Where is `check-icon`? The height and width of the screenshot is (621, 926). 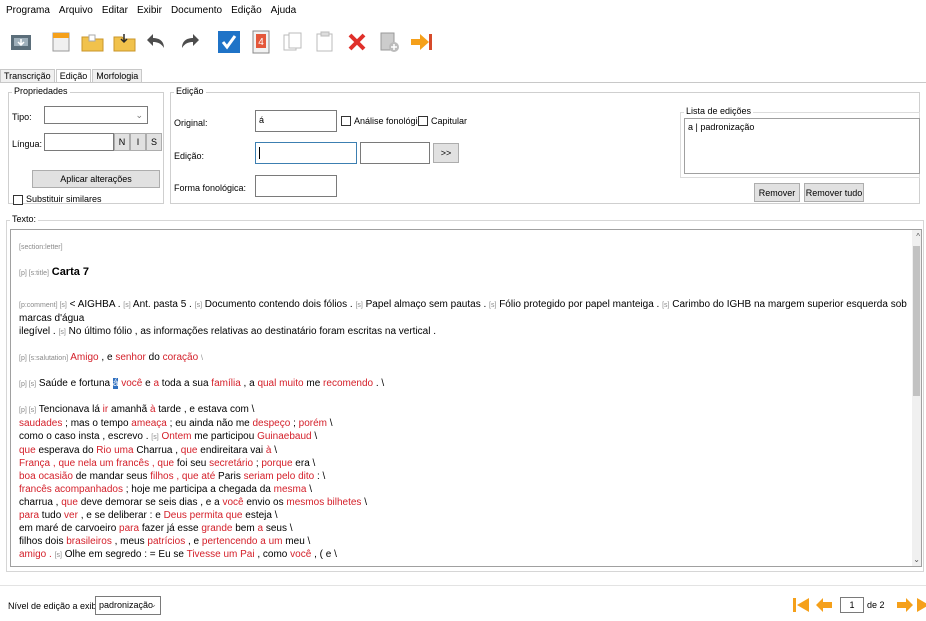
check-icon is located at coordinates (229, 42).